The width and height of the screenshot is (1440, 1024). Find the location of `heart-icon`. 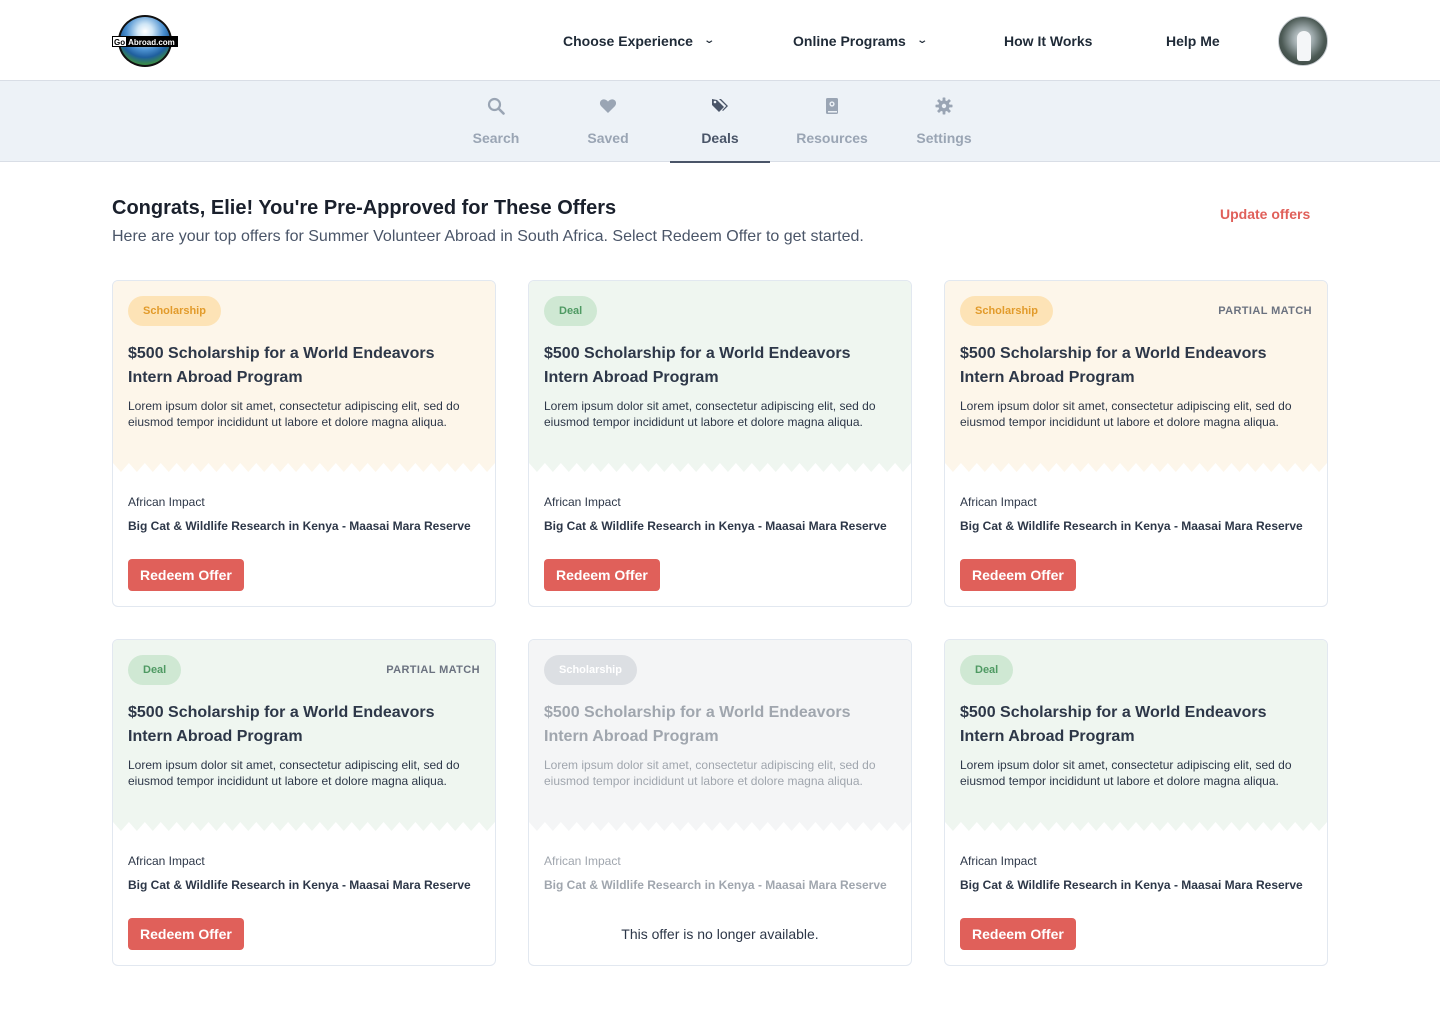

heart-icon is located at coordinates (608, 106).